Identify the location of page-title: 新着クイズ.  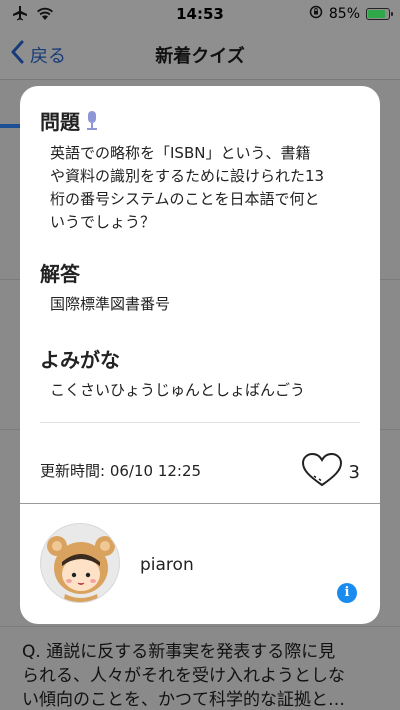
(200, 56).